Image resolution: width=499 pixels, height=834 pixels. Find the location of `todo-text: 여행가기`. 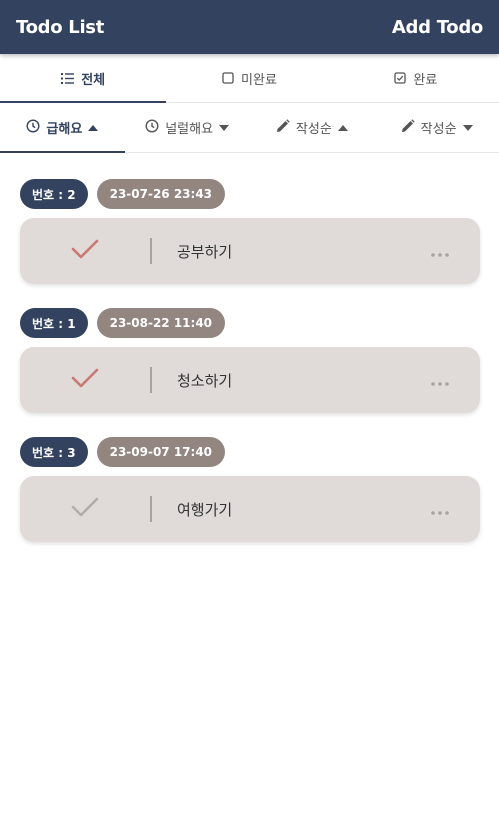

todo-text: 여행가기 is located at coordinates (205, 509).